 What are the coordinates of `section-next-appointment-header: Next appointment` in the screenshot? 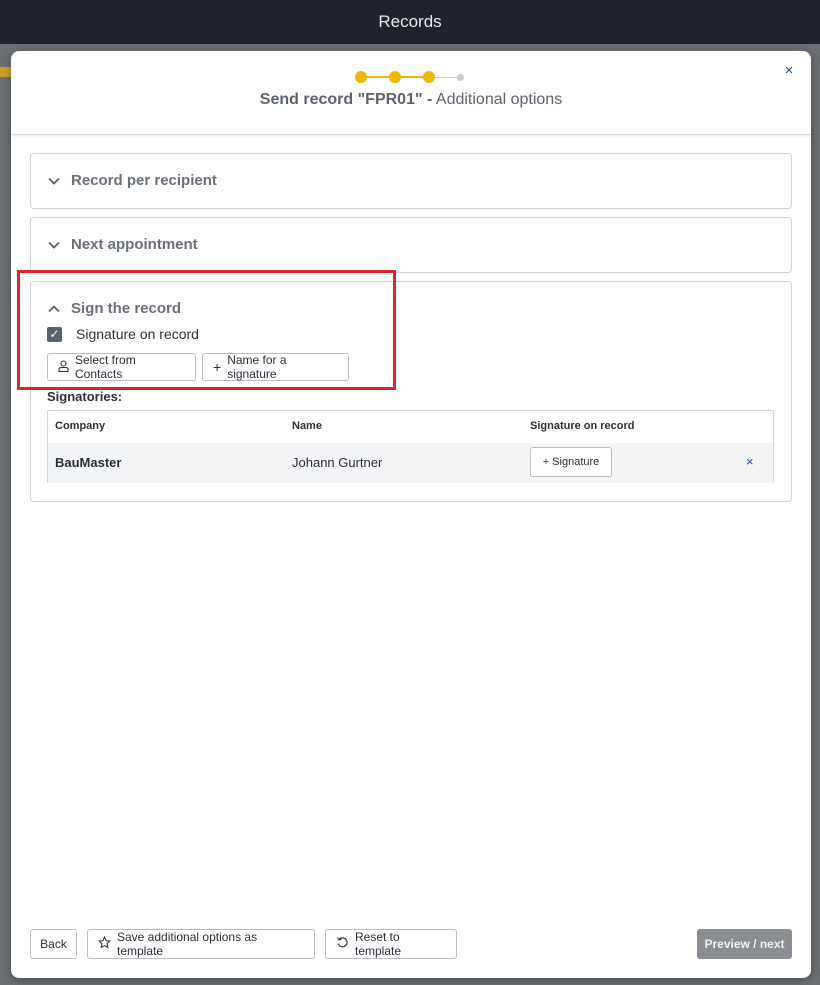 It's located at (122, 244).